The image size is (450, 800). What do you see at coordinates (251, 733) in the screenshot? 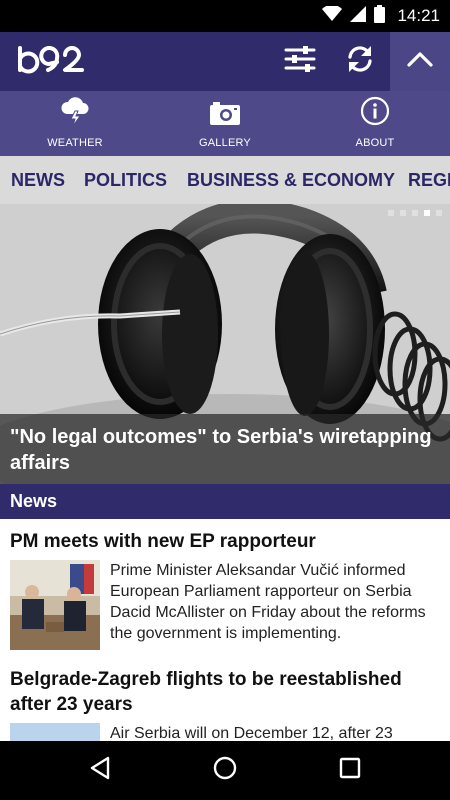
I see `article-summary: Air Serbia will on December 12, after 23` at bounding box center [251, 733].